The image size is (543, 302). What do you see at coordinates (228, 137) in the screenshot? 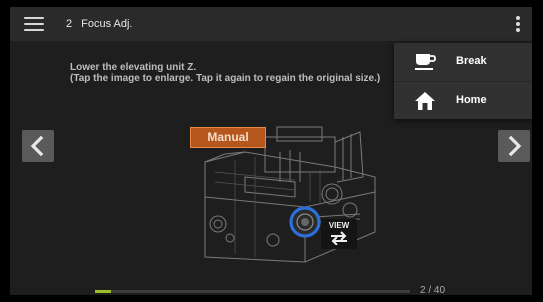
I see `manual-mode-badge: Manual` at bounding box center [228, 137].